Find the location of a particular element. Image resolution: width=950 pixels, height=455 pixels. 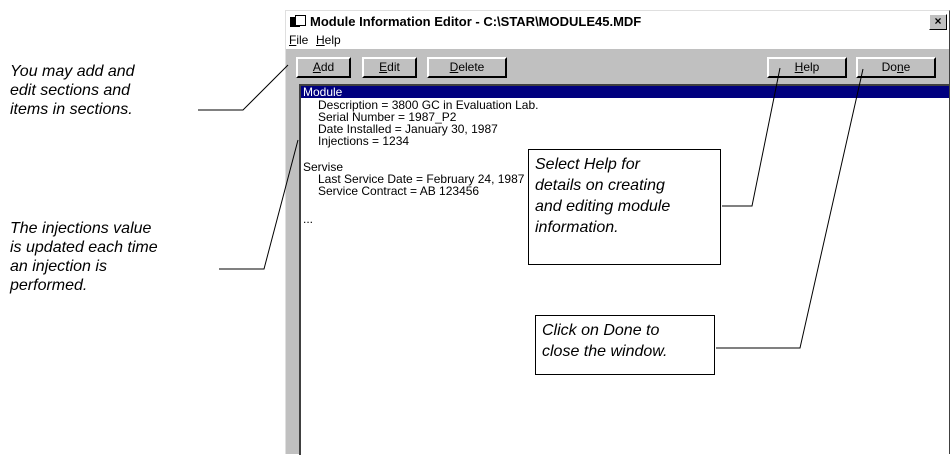

app-icon is located at coordinates (298, 21).